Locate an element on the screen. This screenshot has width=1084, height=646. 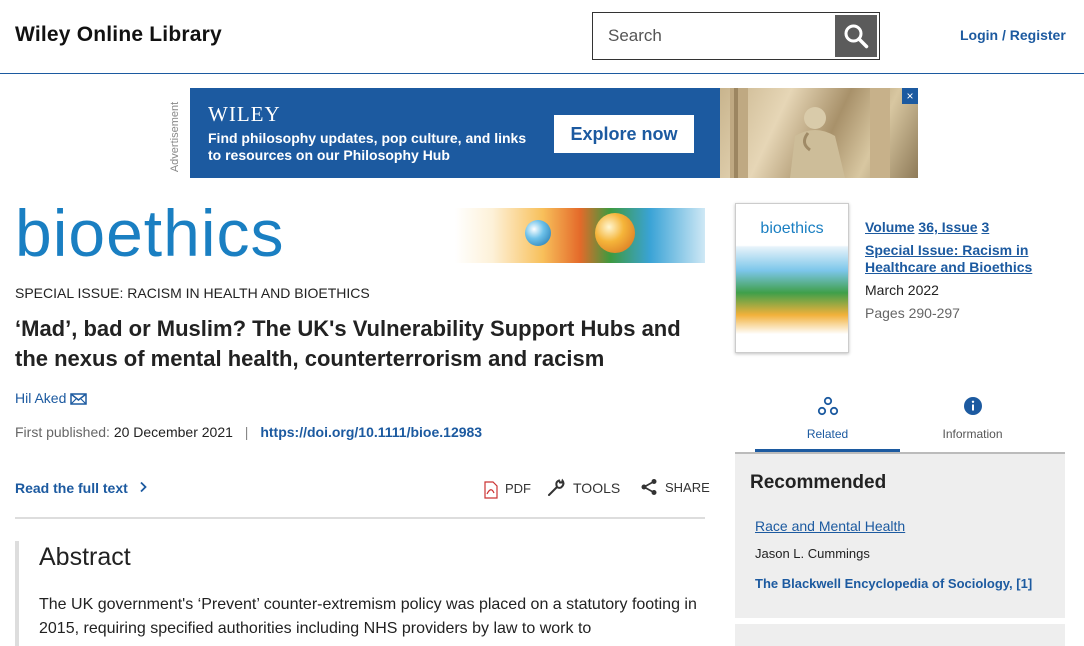
ad-philosopher-image is located at coordinates (819, 133).